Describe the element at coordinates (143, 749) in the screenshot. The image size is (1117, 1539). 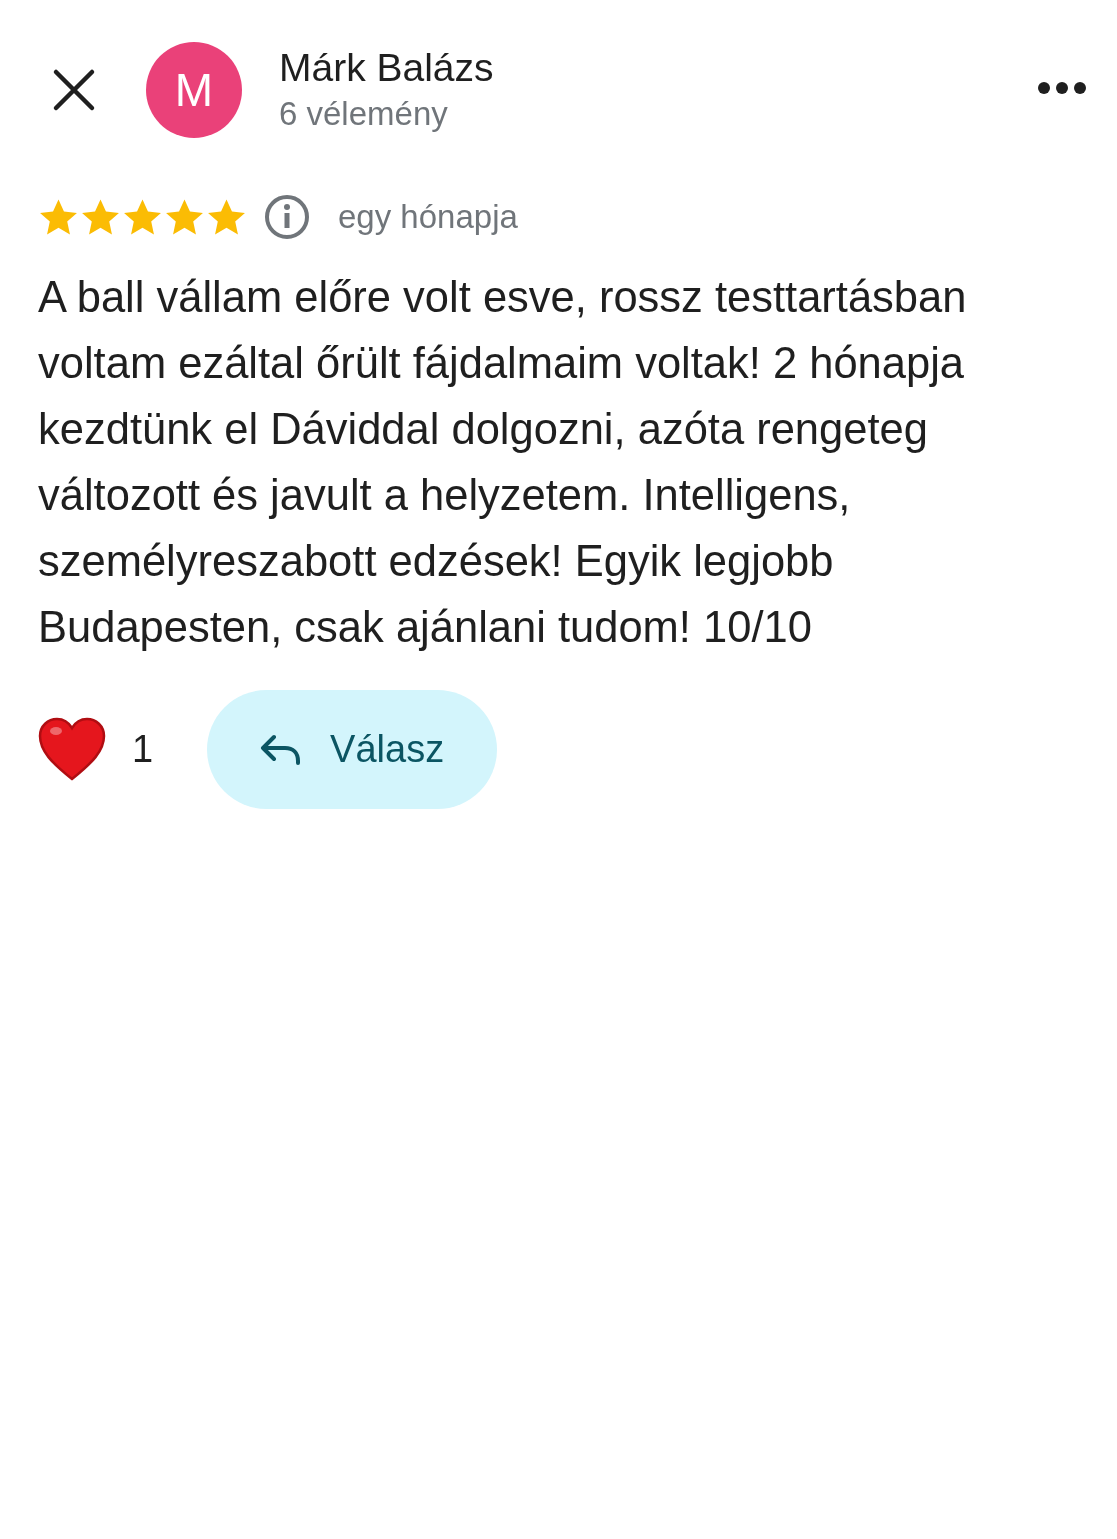
I see `like-count: 1` at that location.